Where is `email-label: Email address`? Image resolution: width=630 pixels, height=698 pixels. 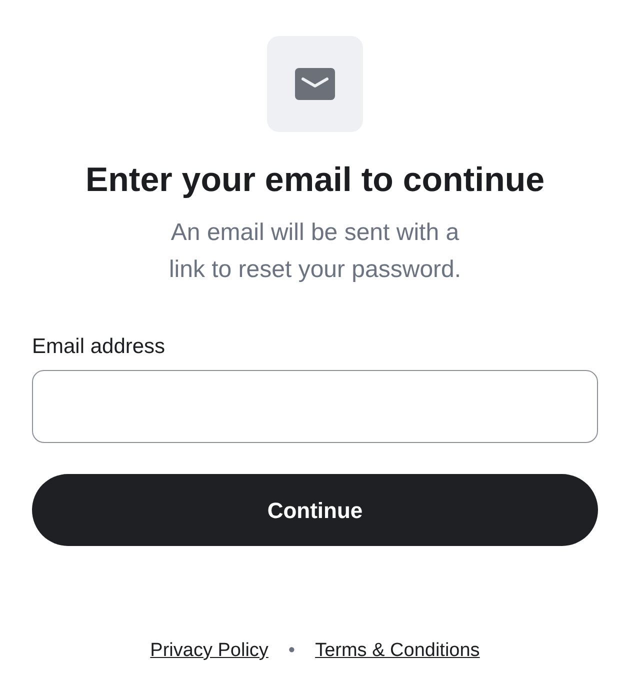 email-label: Email address is located at coordinates (99, 347).